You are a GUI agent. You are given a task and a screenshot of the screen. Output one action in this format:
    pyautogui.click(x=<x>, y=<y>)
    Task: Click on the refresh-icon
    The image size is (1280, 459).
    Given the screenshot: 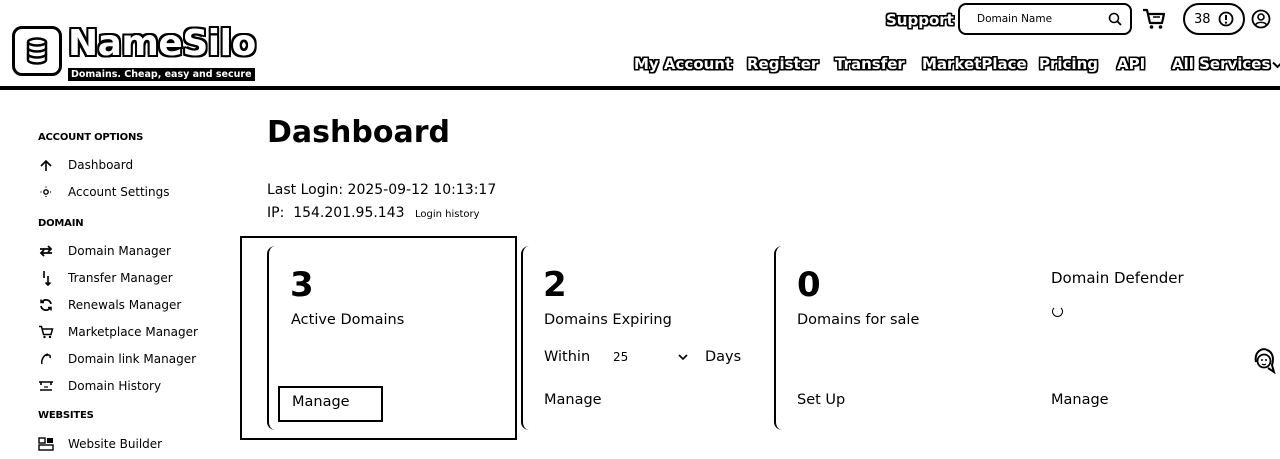 What is the action you would take?
    pyautogui.click(x=46, y=305)
    